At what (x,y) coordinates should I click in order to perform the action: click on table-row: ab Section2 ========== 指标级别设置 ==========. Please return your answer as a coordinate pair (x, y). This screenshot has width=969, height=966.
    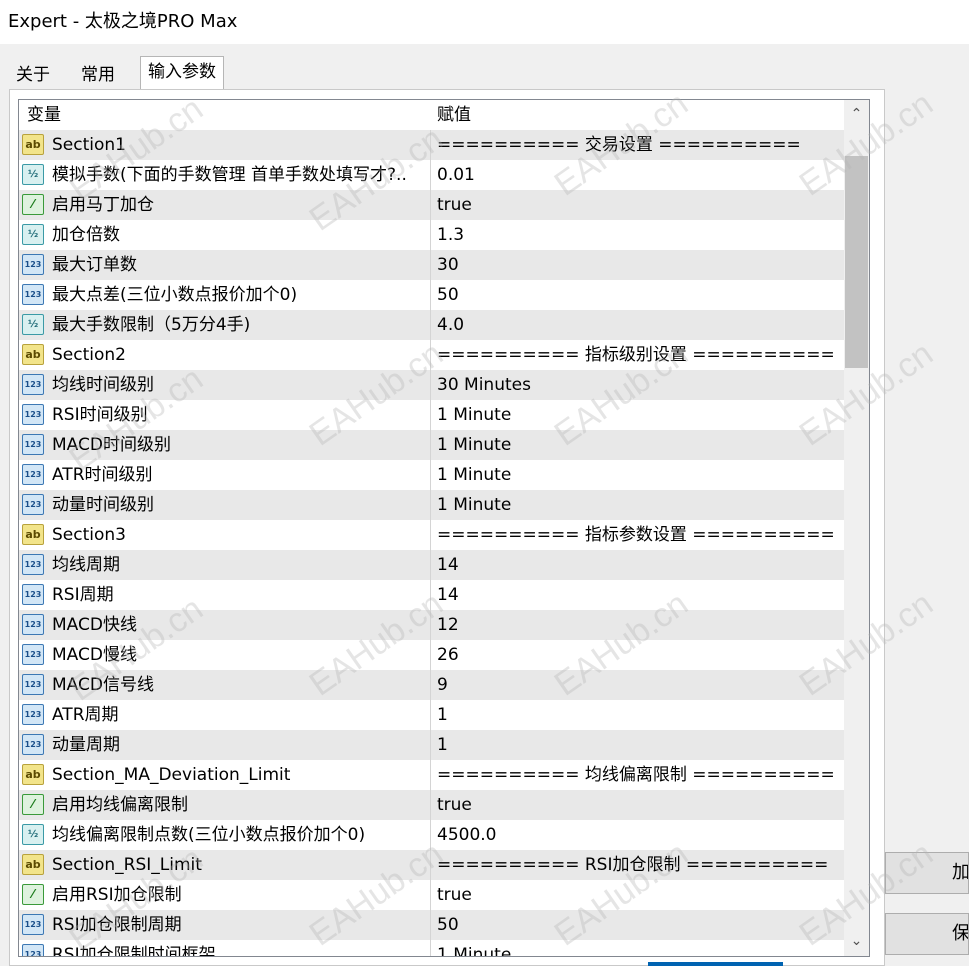
    Looking at the image, I should click on (431, 355).